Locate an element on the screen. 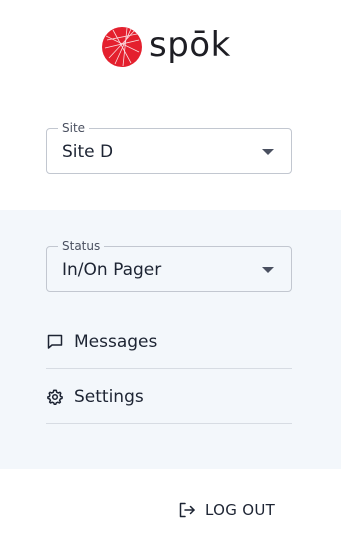  status-select-value: In/On Pager is located at coordinates (112, 270).